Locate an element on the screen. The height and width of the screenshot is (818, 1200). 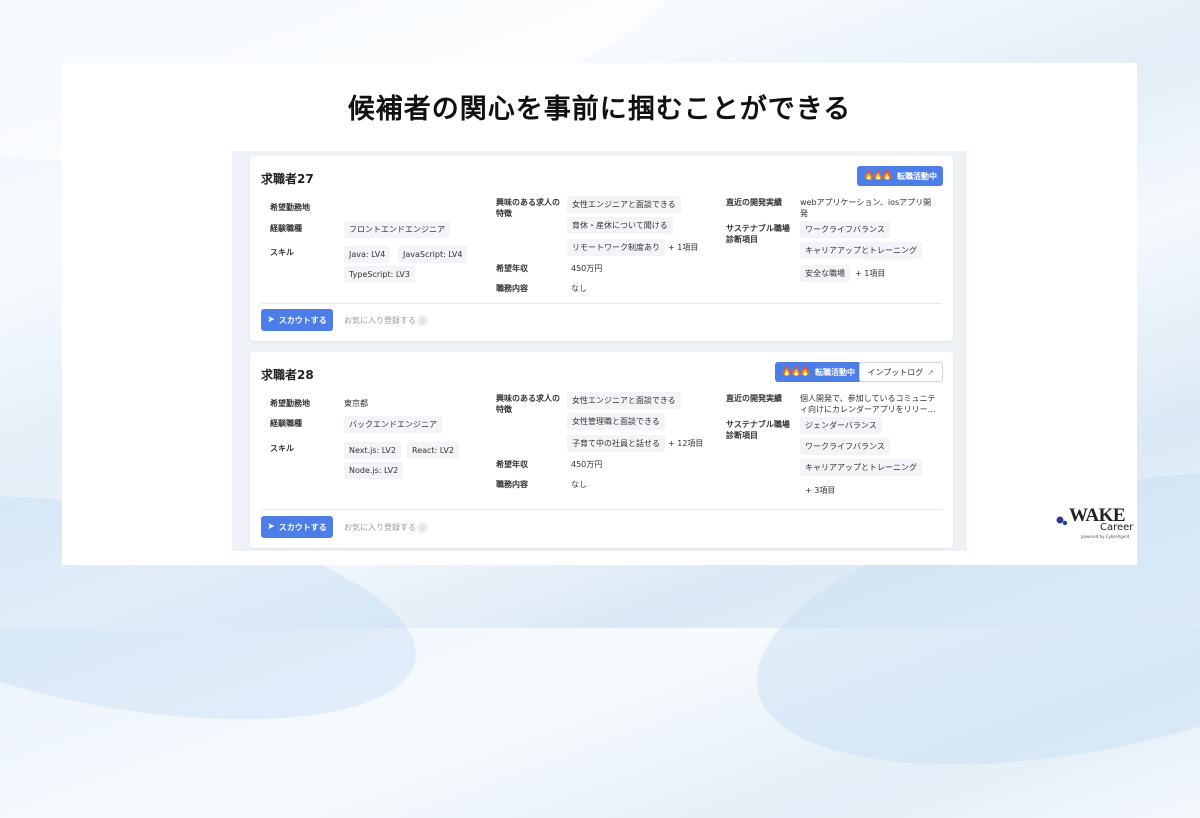
page-headline: 候補者の関心を事前に掴むことができる is located at coordinates (599, 109).